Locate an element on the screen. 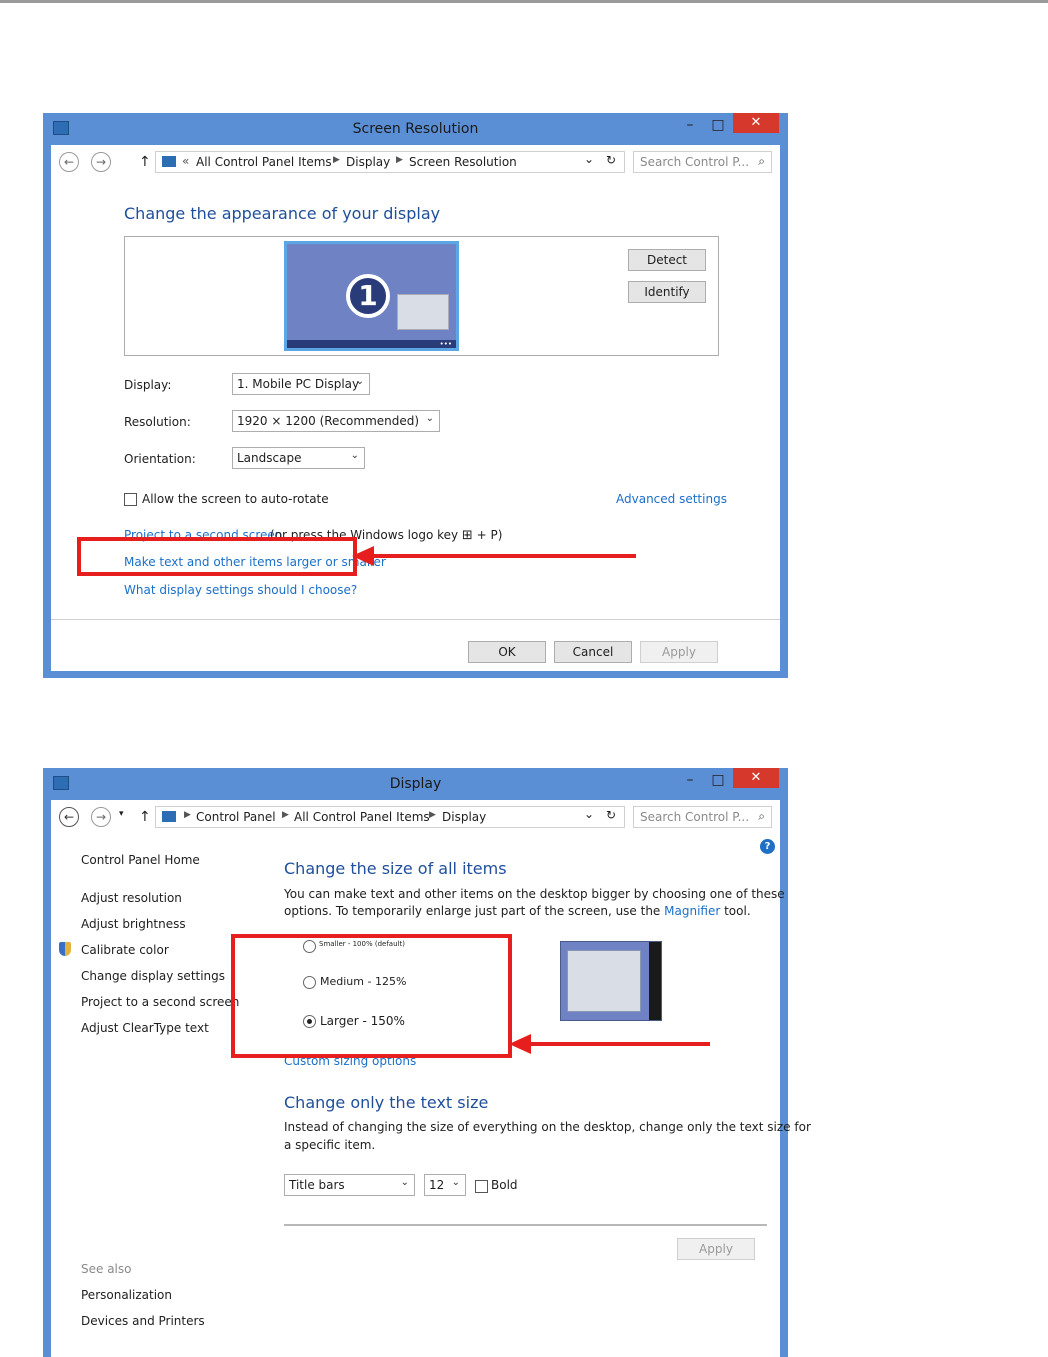  autorotate-checkbox is located at coordinates (130, 499).